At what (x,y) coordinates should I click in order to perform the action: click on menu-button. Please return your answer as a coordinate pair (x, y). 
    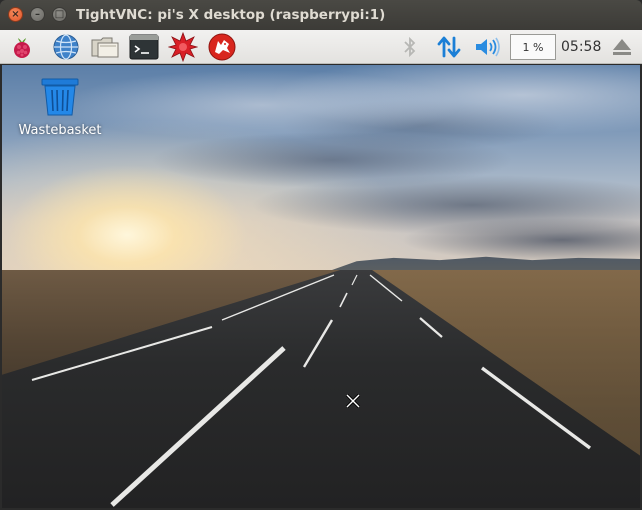
    Looking at the image, I should click on (22, 47).